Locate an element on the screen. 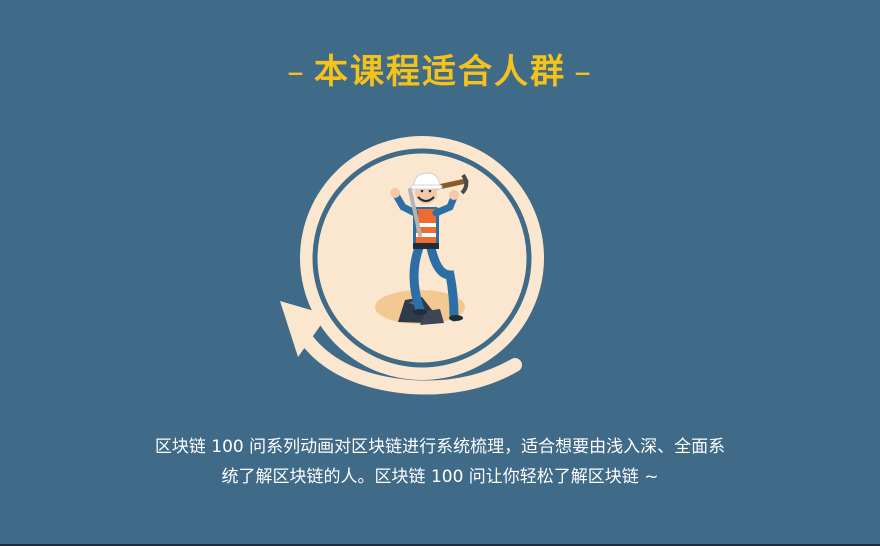 The width and height of the screenshot is (880, 546). description-line-1: 区块链 100 问系列动画对区块链进行系统梳理，适合想要由浅入深、全面系 is located at coordinates (440, 447).